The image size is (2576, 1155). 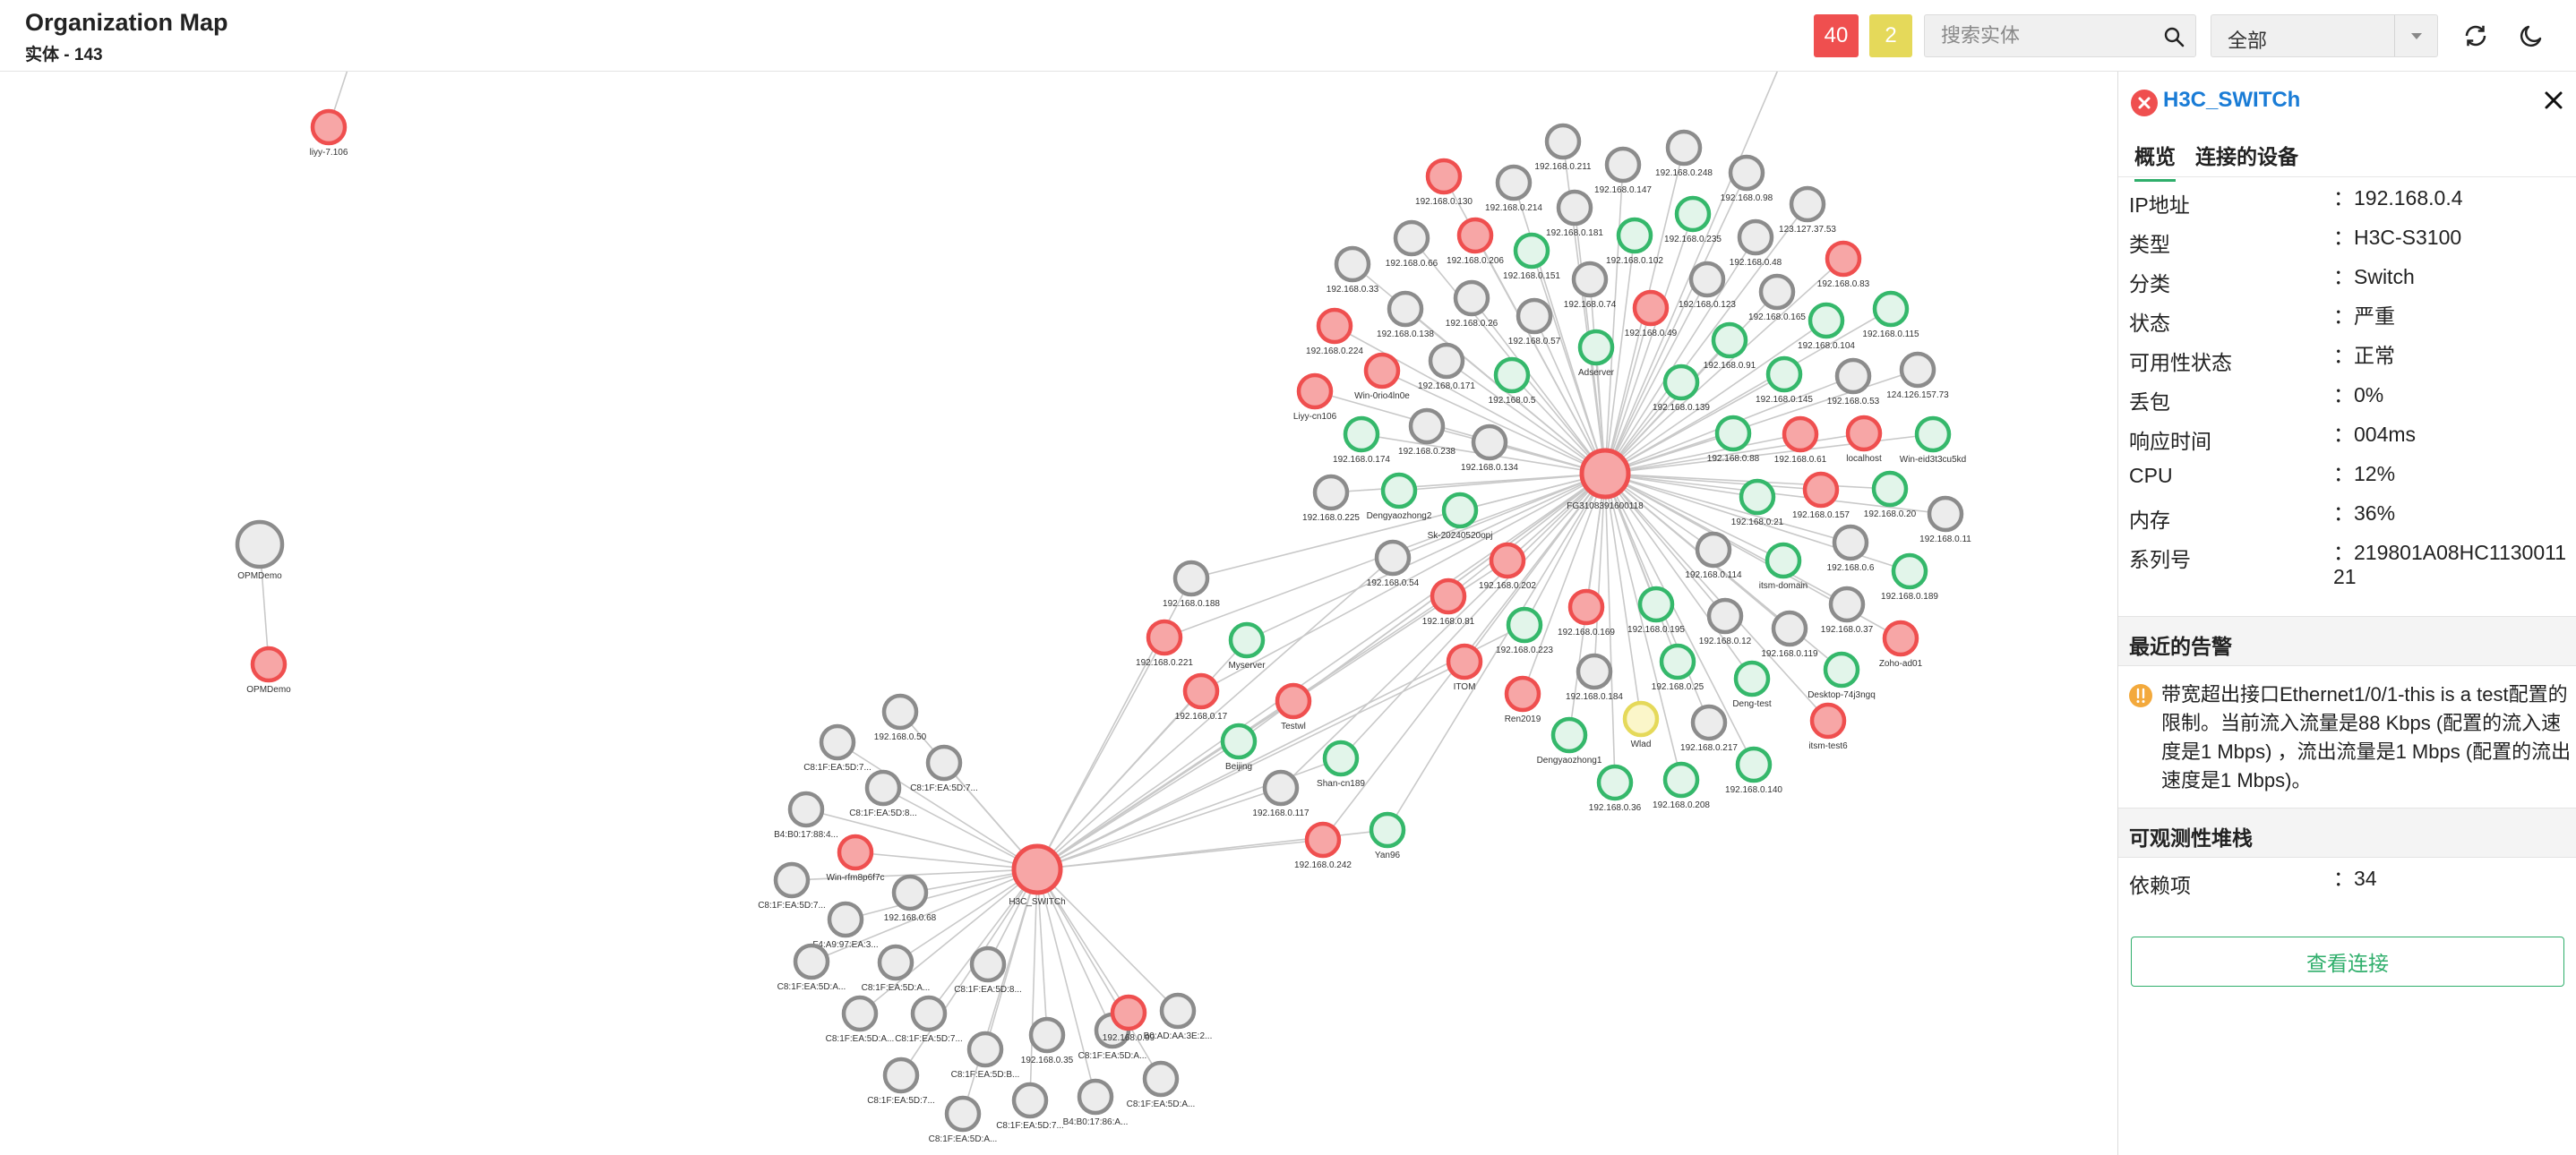 I want to click on graph-node: Shan-cn189, so click(x=1341, y=764).